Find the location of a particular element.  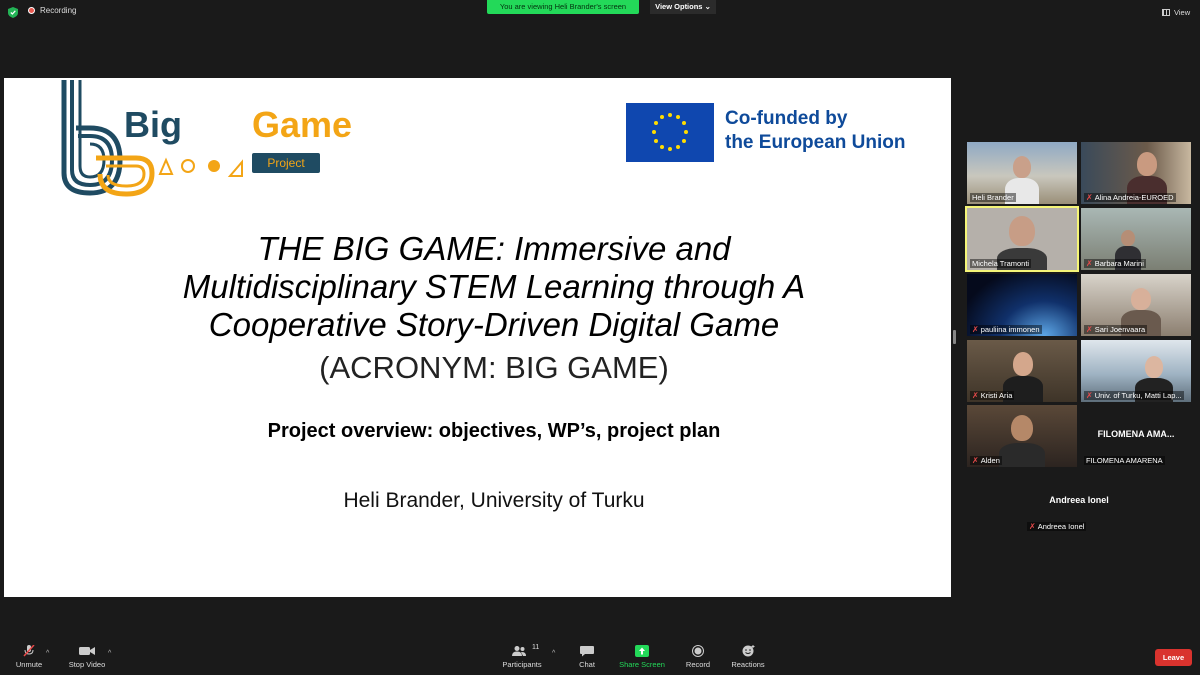

participant-tile: ✗ pauliina immonen is located at coordinates (1022, 305).